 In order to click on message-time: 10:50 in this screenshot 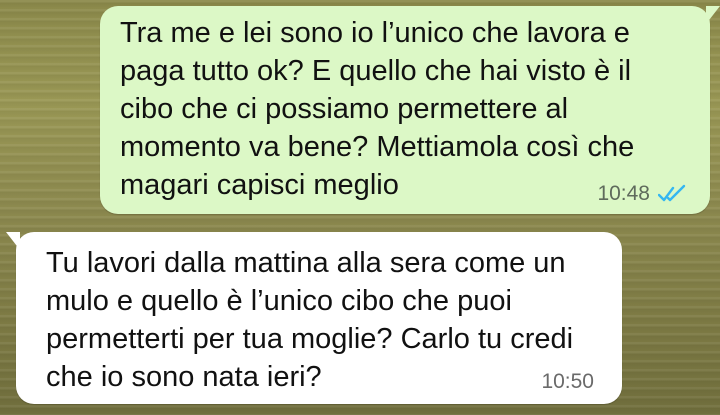, I will do `click(567, 381)`.